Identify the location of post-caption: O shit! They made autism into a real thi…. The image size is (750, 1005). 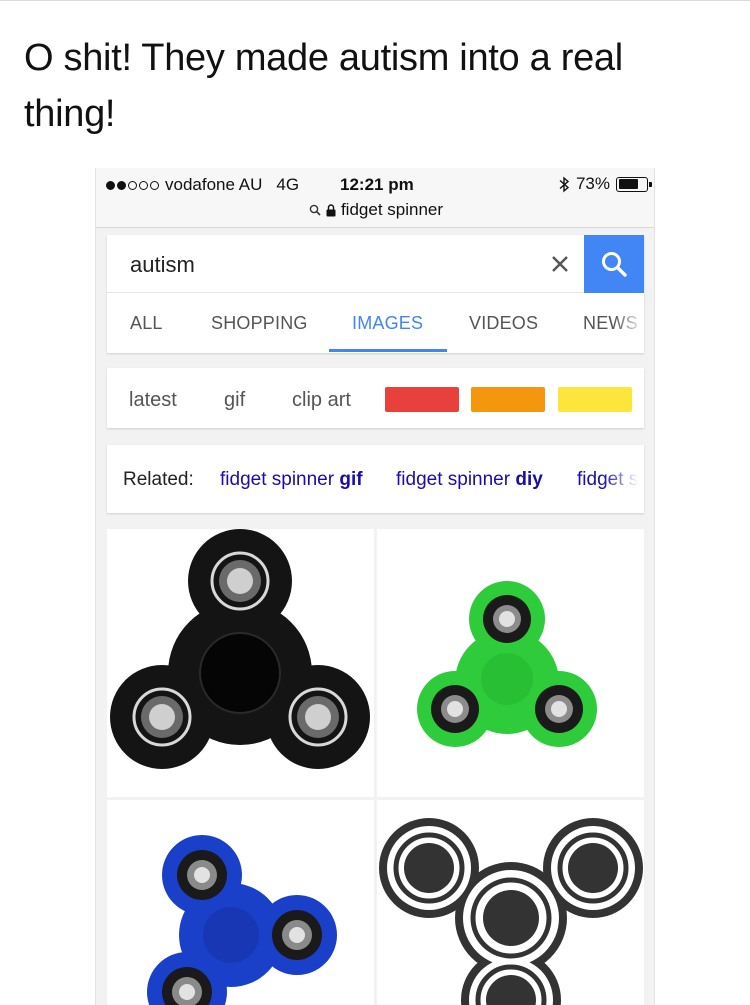
(323, 86).